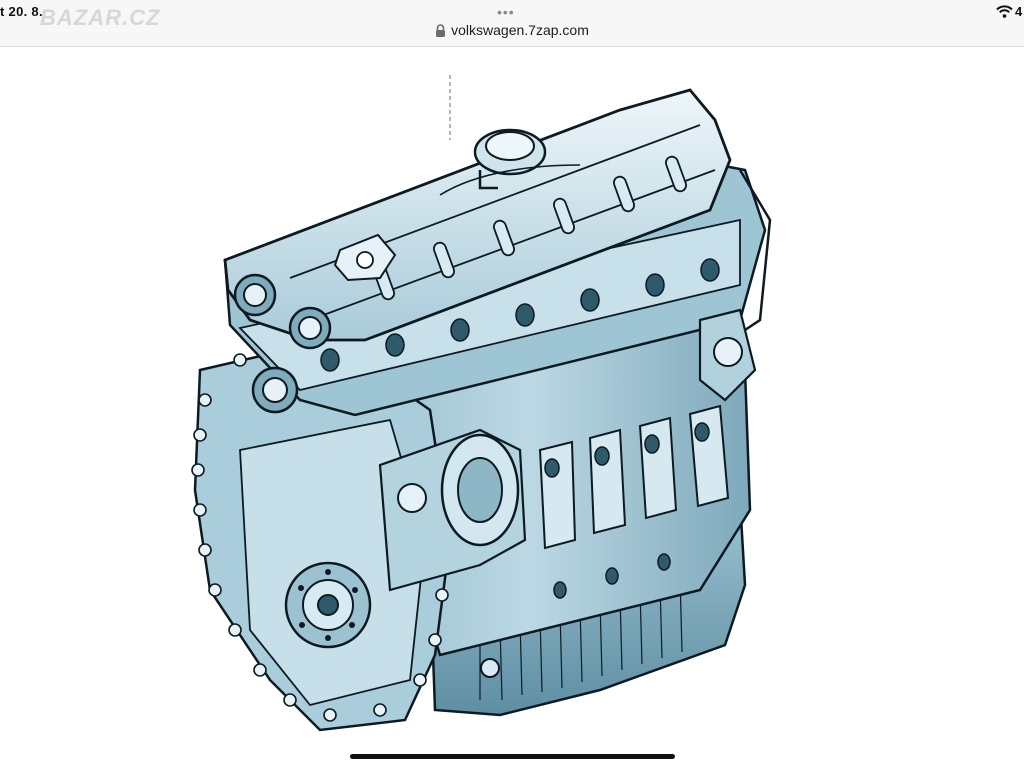  I want to click on status-time: t 20. 8., so click(21, 11).